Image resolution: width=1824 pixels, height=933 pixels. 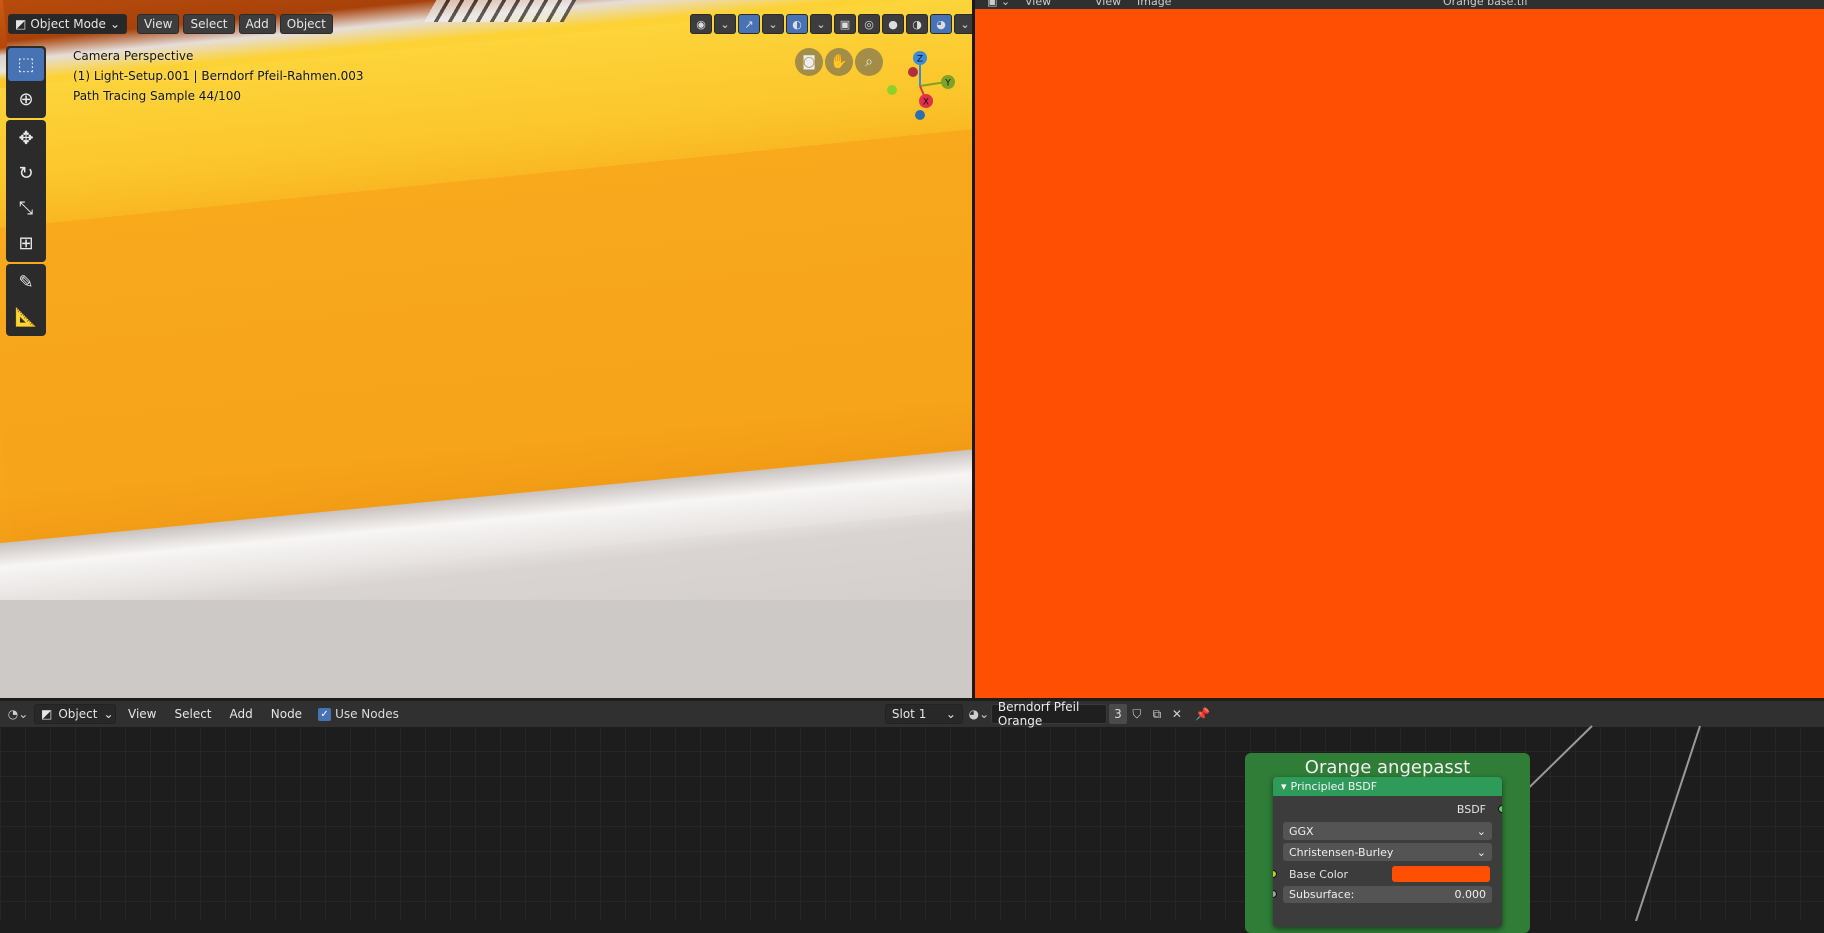 What do you see at coordinates (500, 11) in the screenshot?
I see `render-stripes` at bounding box center [500, 11].